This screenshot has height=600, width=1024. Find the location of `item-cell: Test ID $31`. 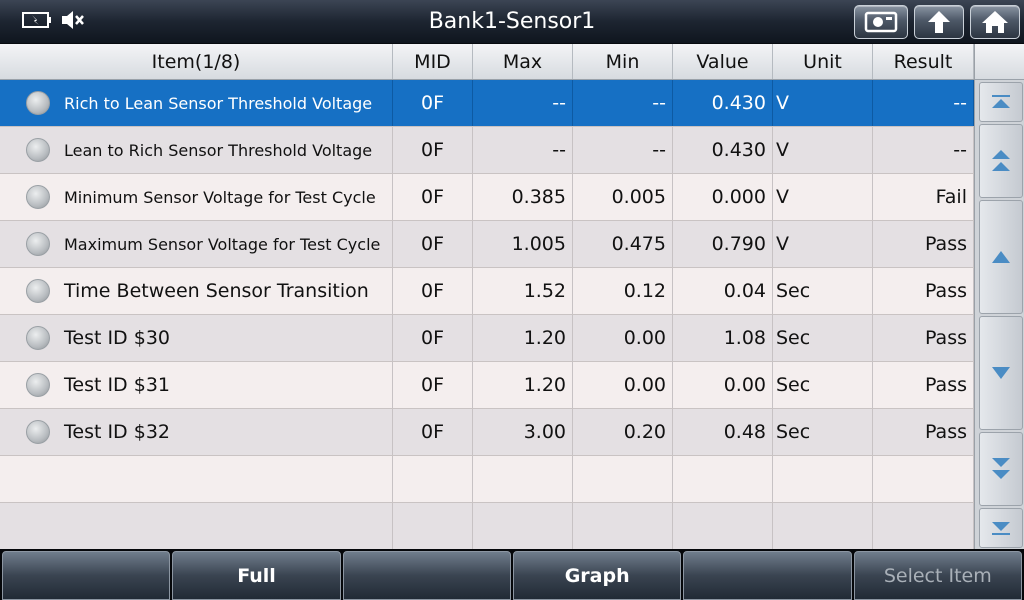

item-cell: Test ID $31 is located at coordinates (196, 385).